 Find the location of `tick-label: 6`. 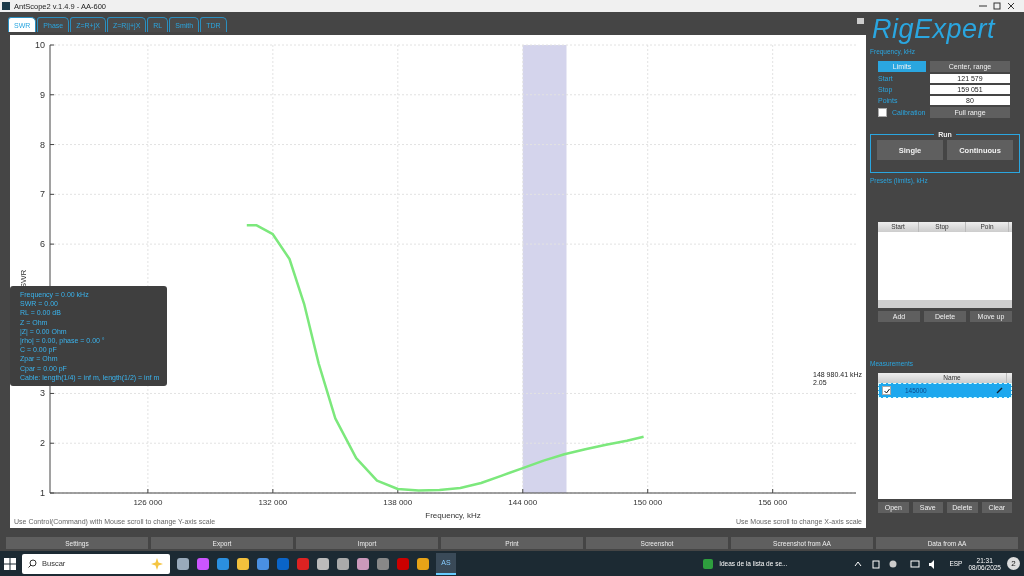

tick-label: 6 is located at coordinates (42, 244).